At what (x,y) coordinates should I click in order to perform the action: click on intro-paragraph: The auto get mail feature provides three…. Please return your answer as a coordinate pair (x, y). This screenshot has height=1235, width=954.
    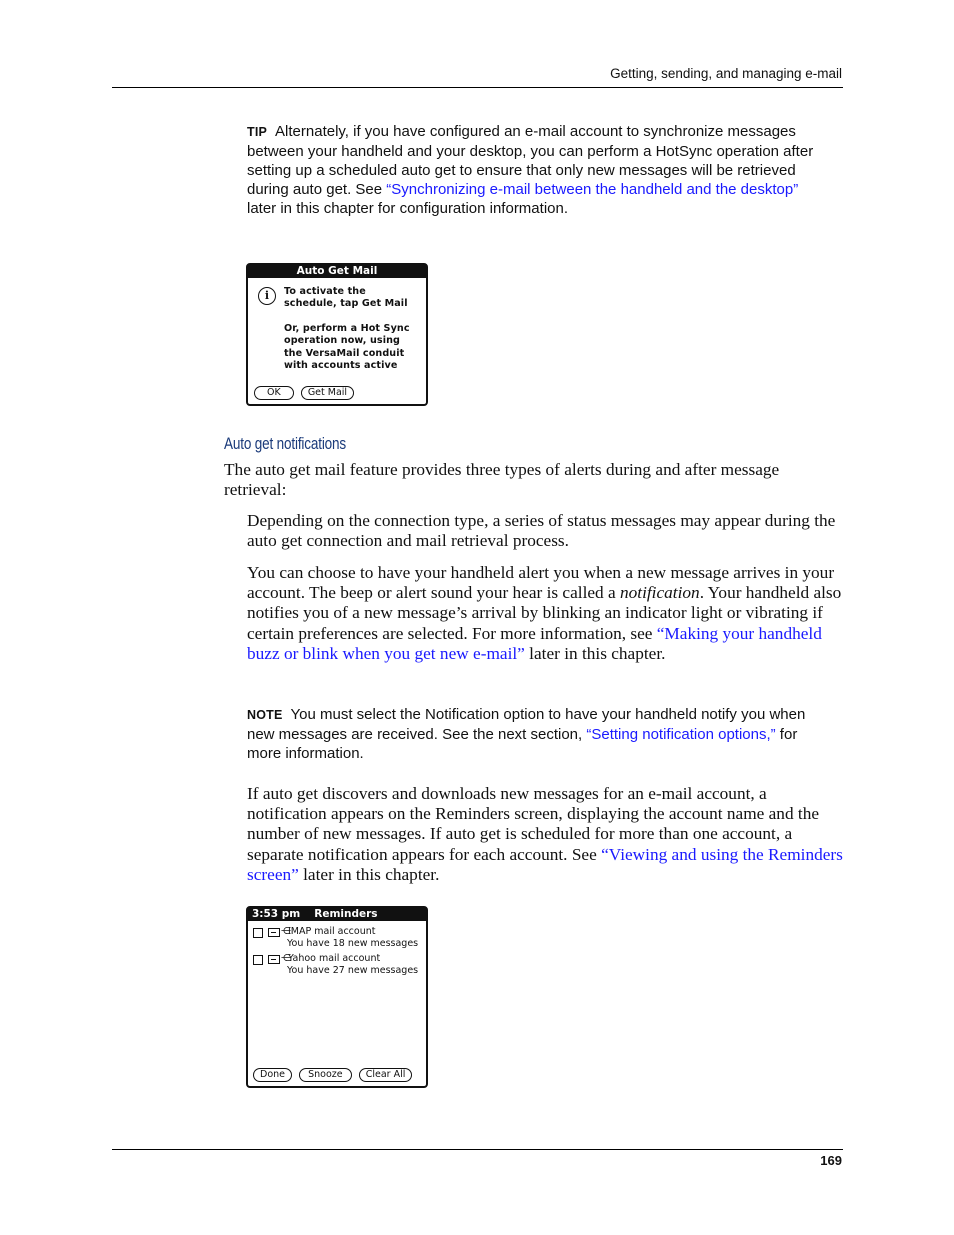
    Looking at the image, I should click on (502, 480).